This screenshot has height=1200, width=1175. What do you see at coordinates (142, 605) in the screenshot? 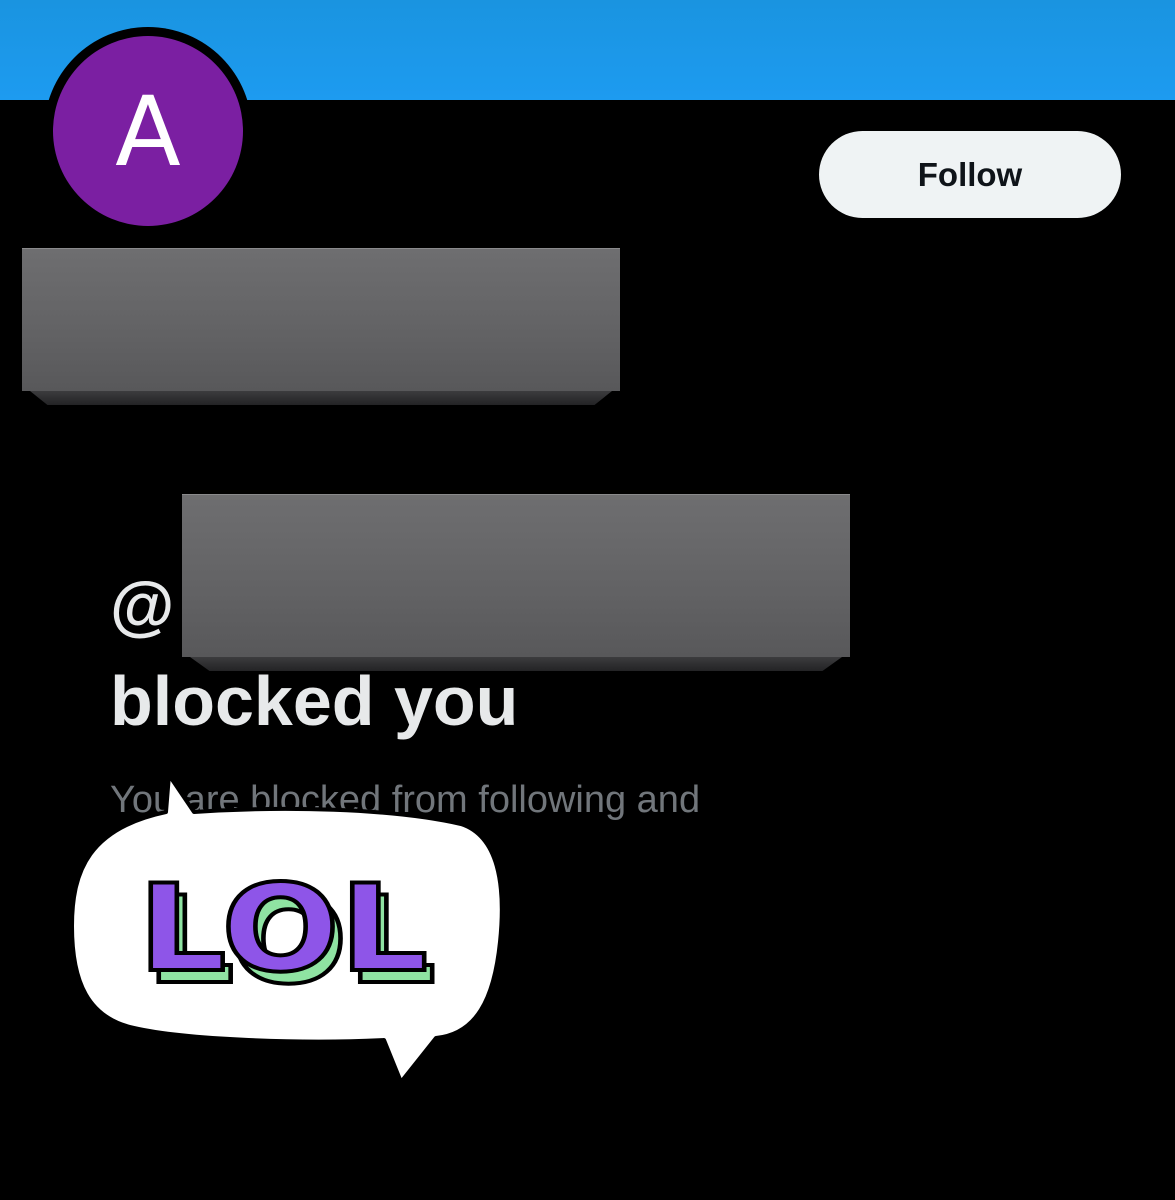
I see `handle-at-sign: @` at bounding box center [142, 605].